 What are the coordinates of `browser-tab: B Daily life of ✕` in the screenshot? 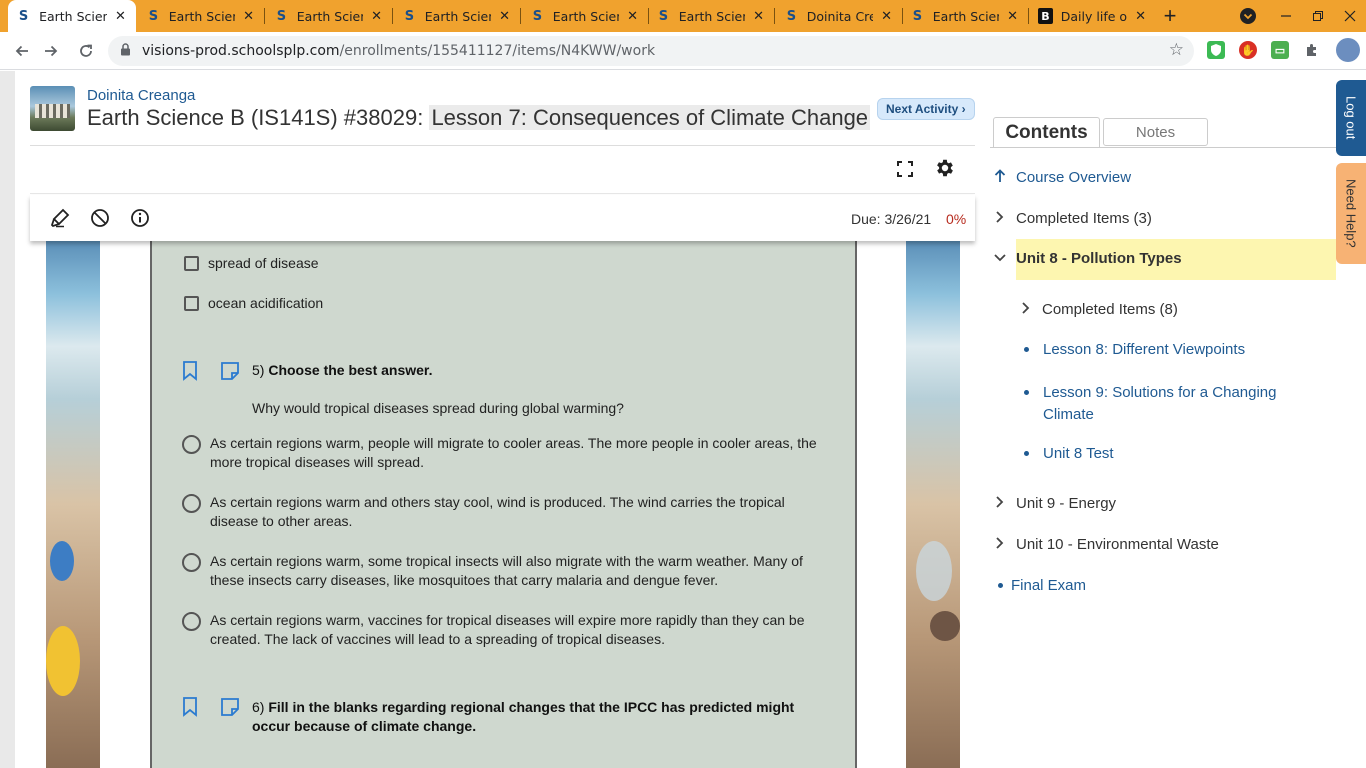 It's located at (1093, 16).